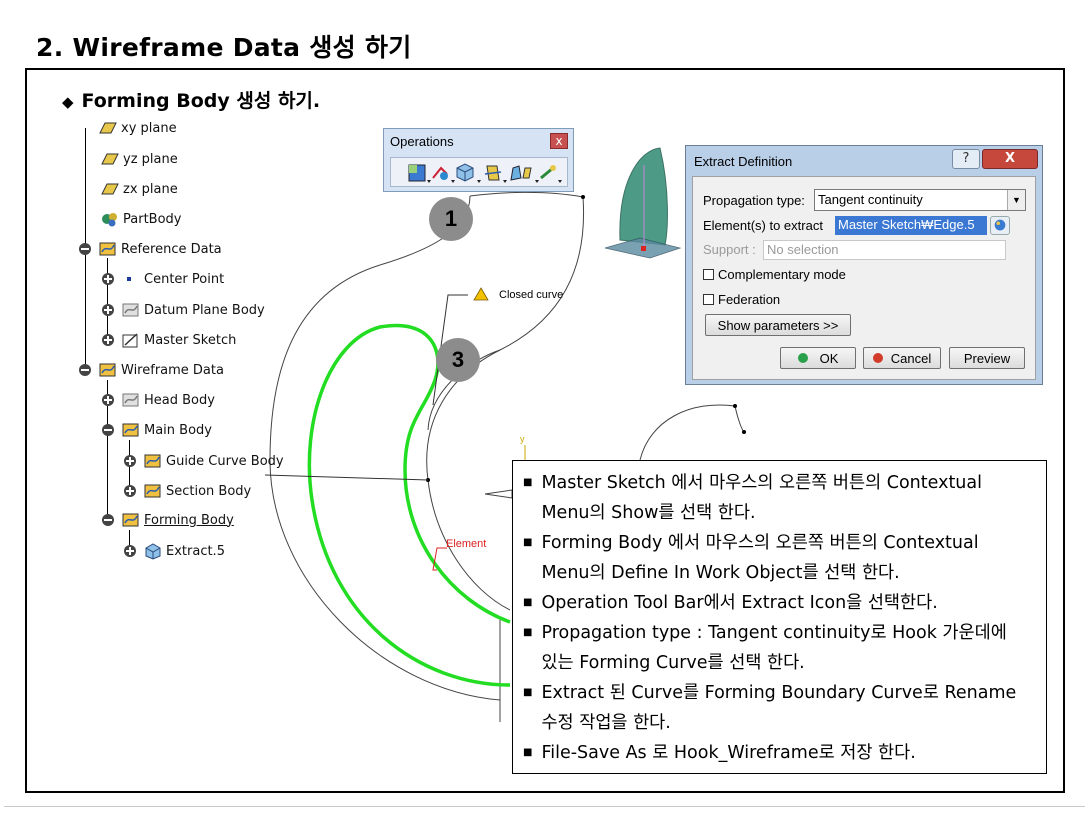 This screenshot has width=1089, height=818. What do you see at coordinates (884, 250) in the screenshot?
I see `support-field: No selection` at bounding box center [884, 250].